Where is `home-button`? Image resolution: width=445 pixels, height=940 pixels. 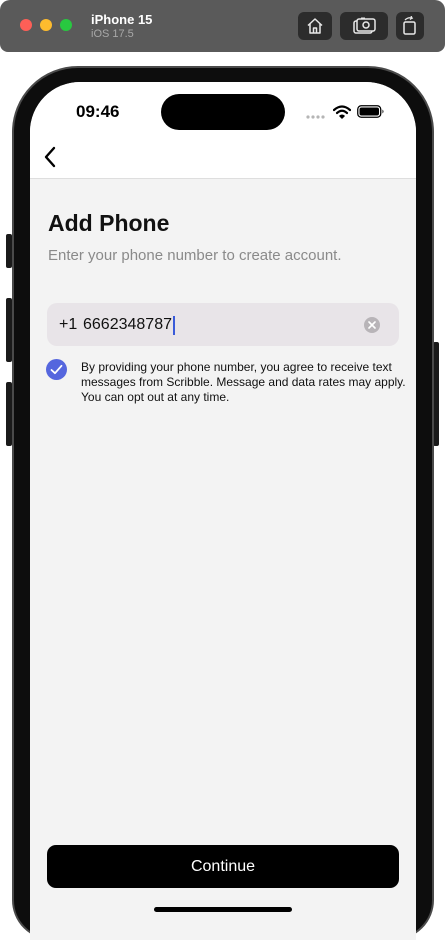
home-button is located at coordinates (315, 26).